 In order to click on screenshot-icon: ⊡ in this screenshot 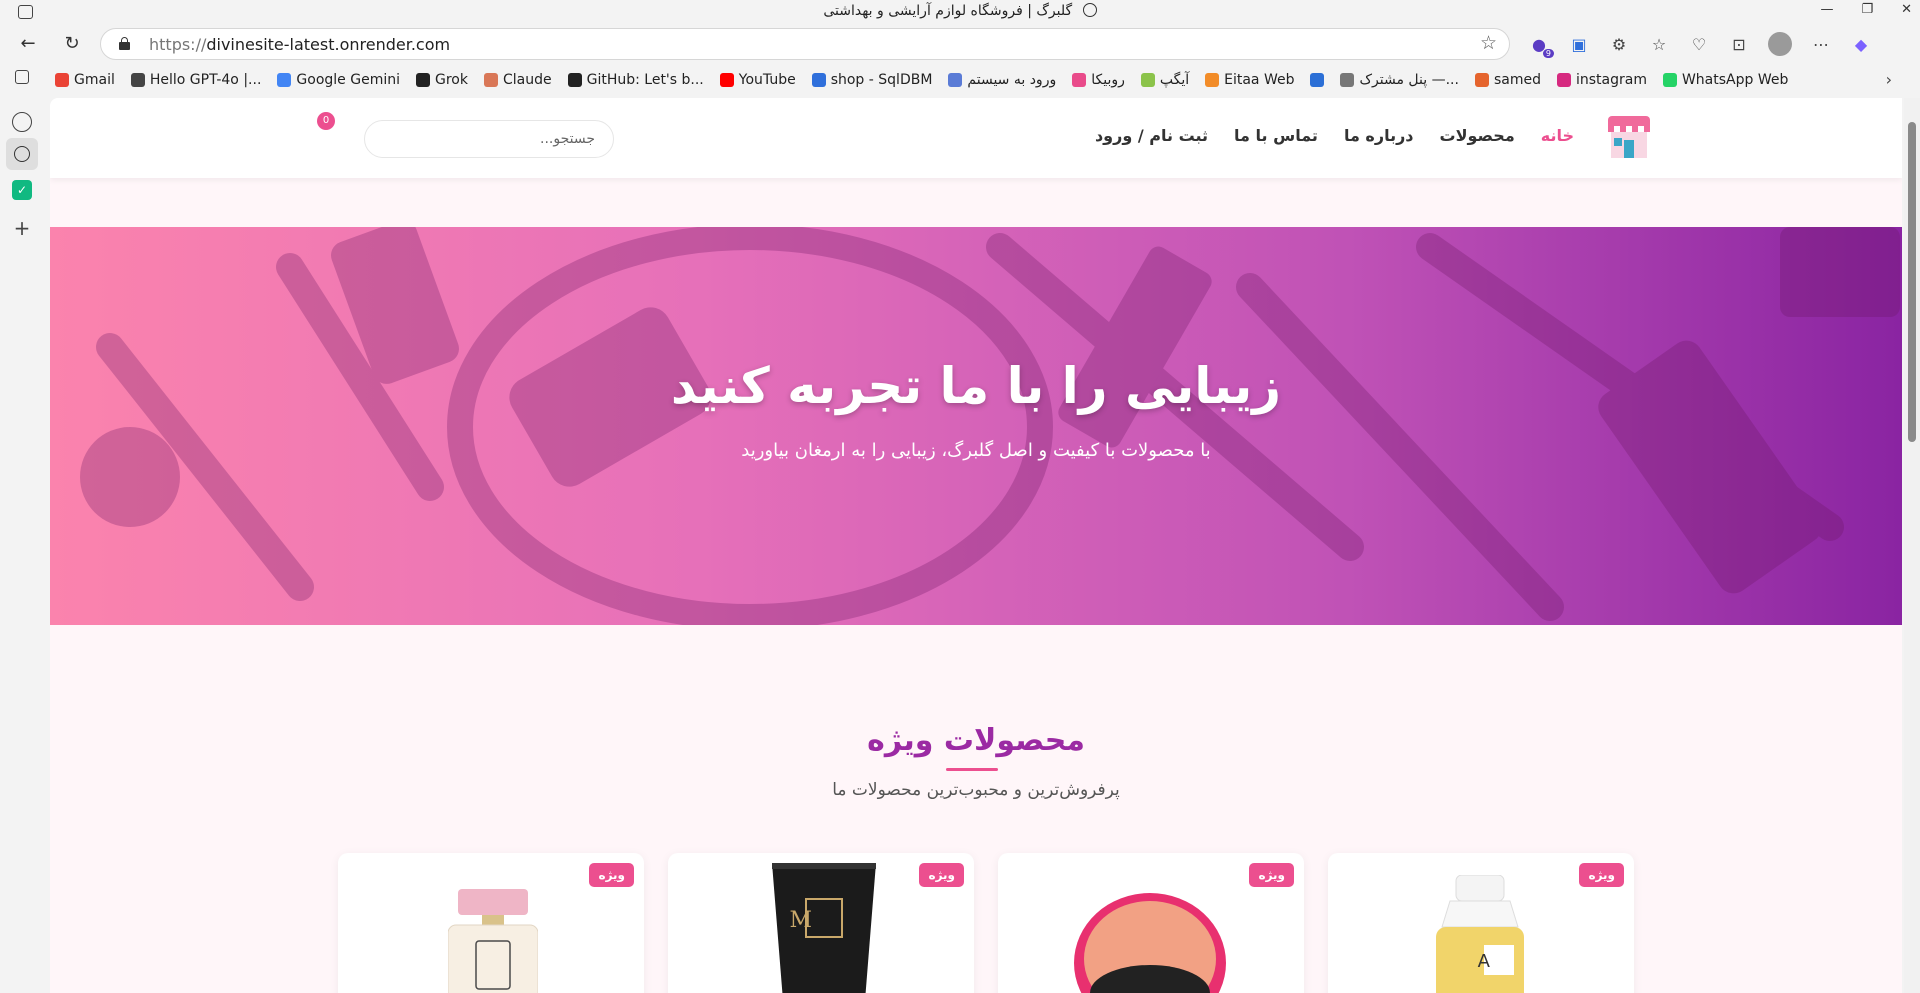, I will do `click(1739, 44)`.